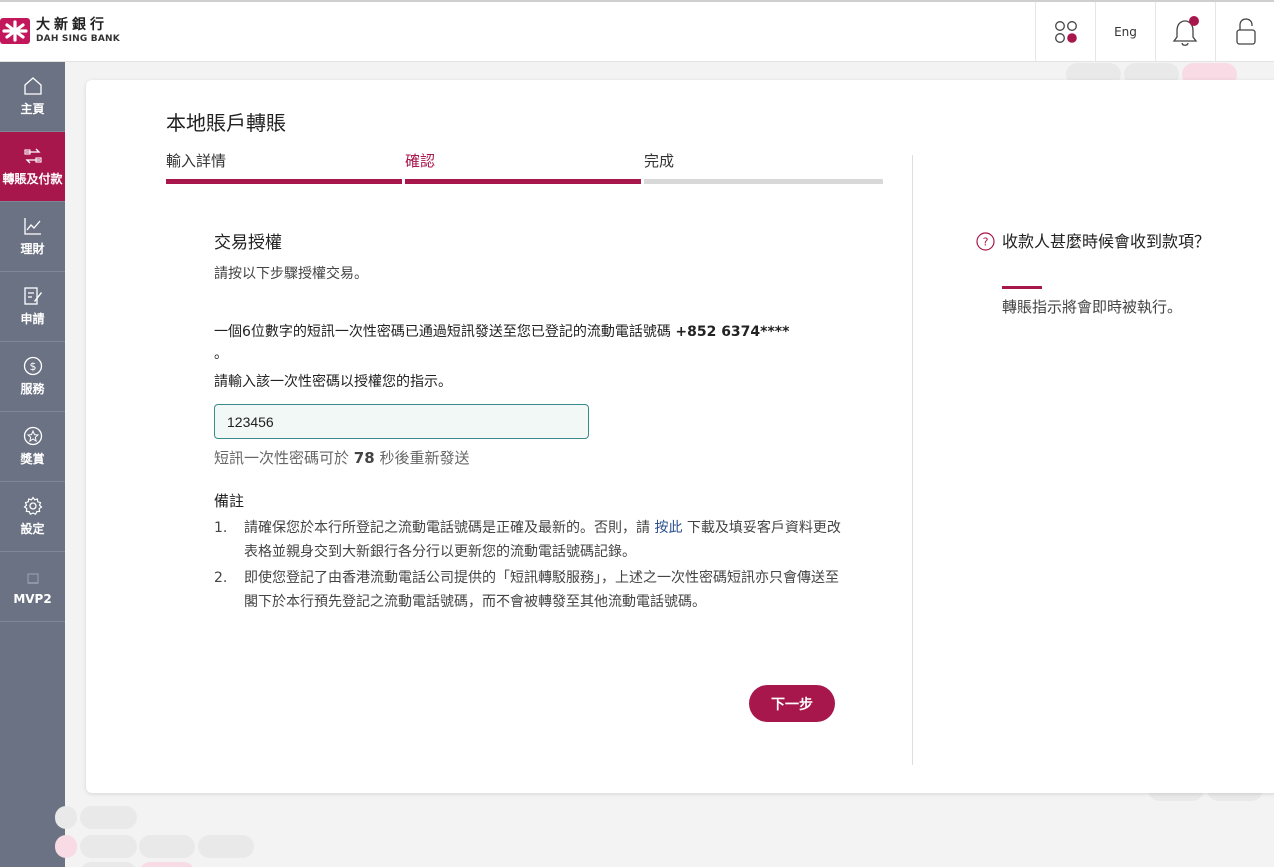 This screenshot has width=1274, height=867. I want to click on faq-question: 收款人甚麼時候會收到款項？, so click(1107, 242).